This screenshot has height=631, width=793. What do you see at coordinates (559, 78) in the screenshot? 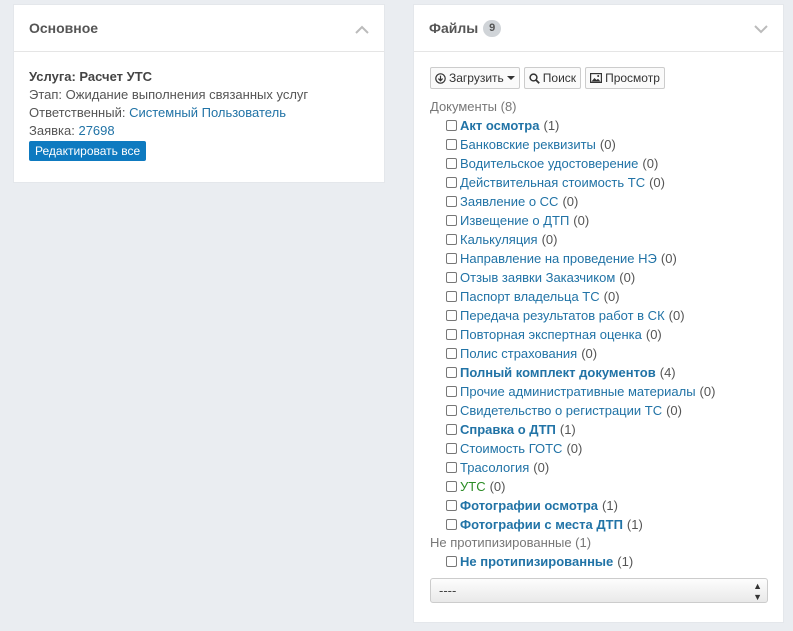
I see `search-label: Поиск` at bounding box center [559, 78].